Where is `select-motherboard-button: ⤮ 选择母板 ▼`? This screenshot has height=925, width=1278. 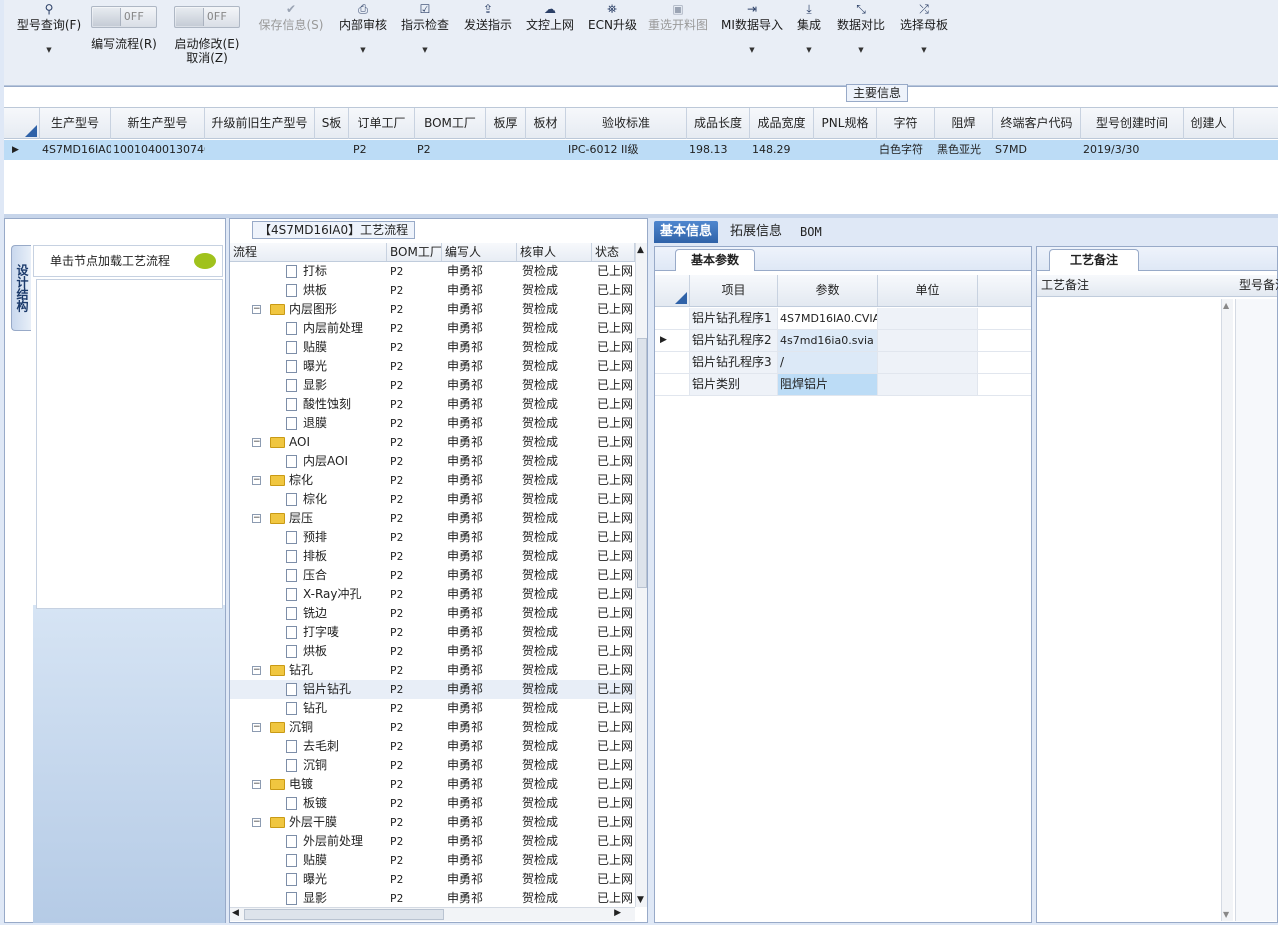
select-motherboard-button: ⤮ 选择母板 ▼ is located at coordinates (924, 36).